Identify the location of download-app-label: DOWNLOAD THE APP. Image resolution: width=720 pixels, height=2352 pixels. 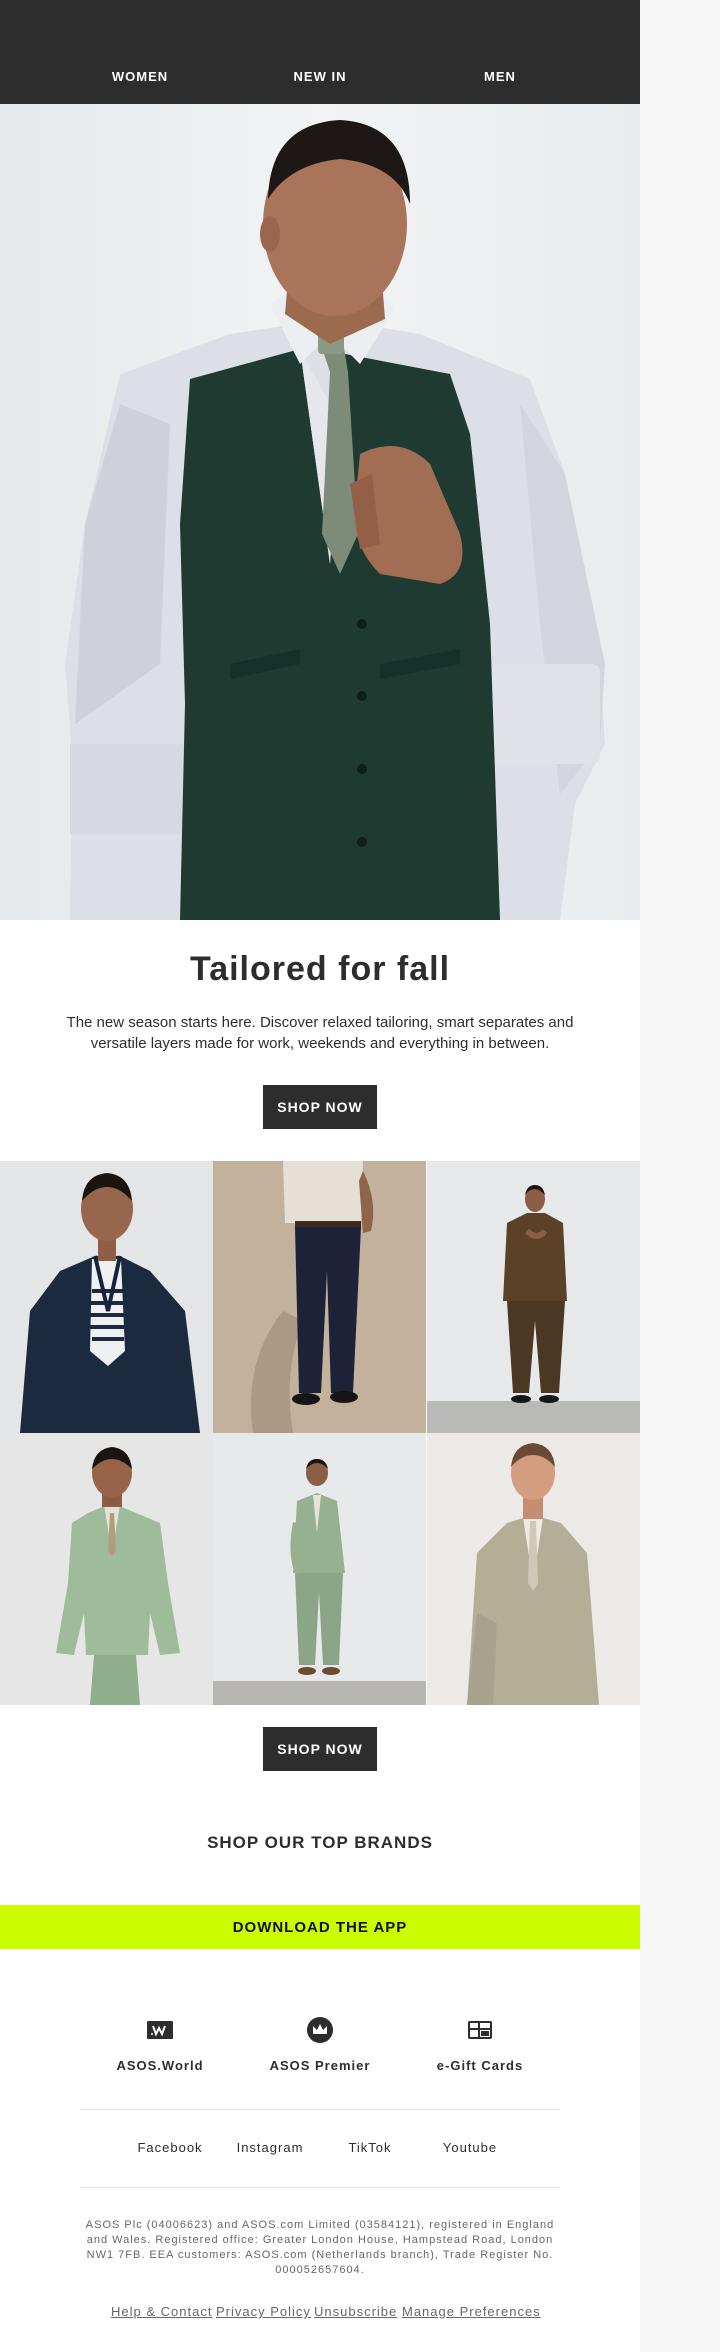
(320, 1927).